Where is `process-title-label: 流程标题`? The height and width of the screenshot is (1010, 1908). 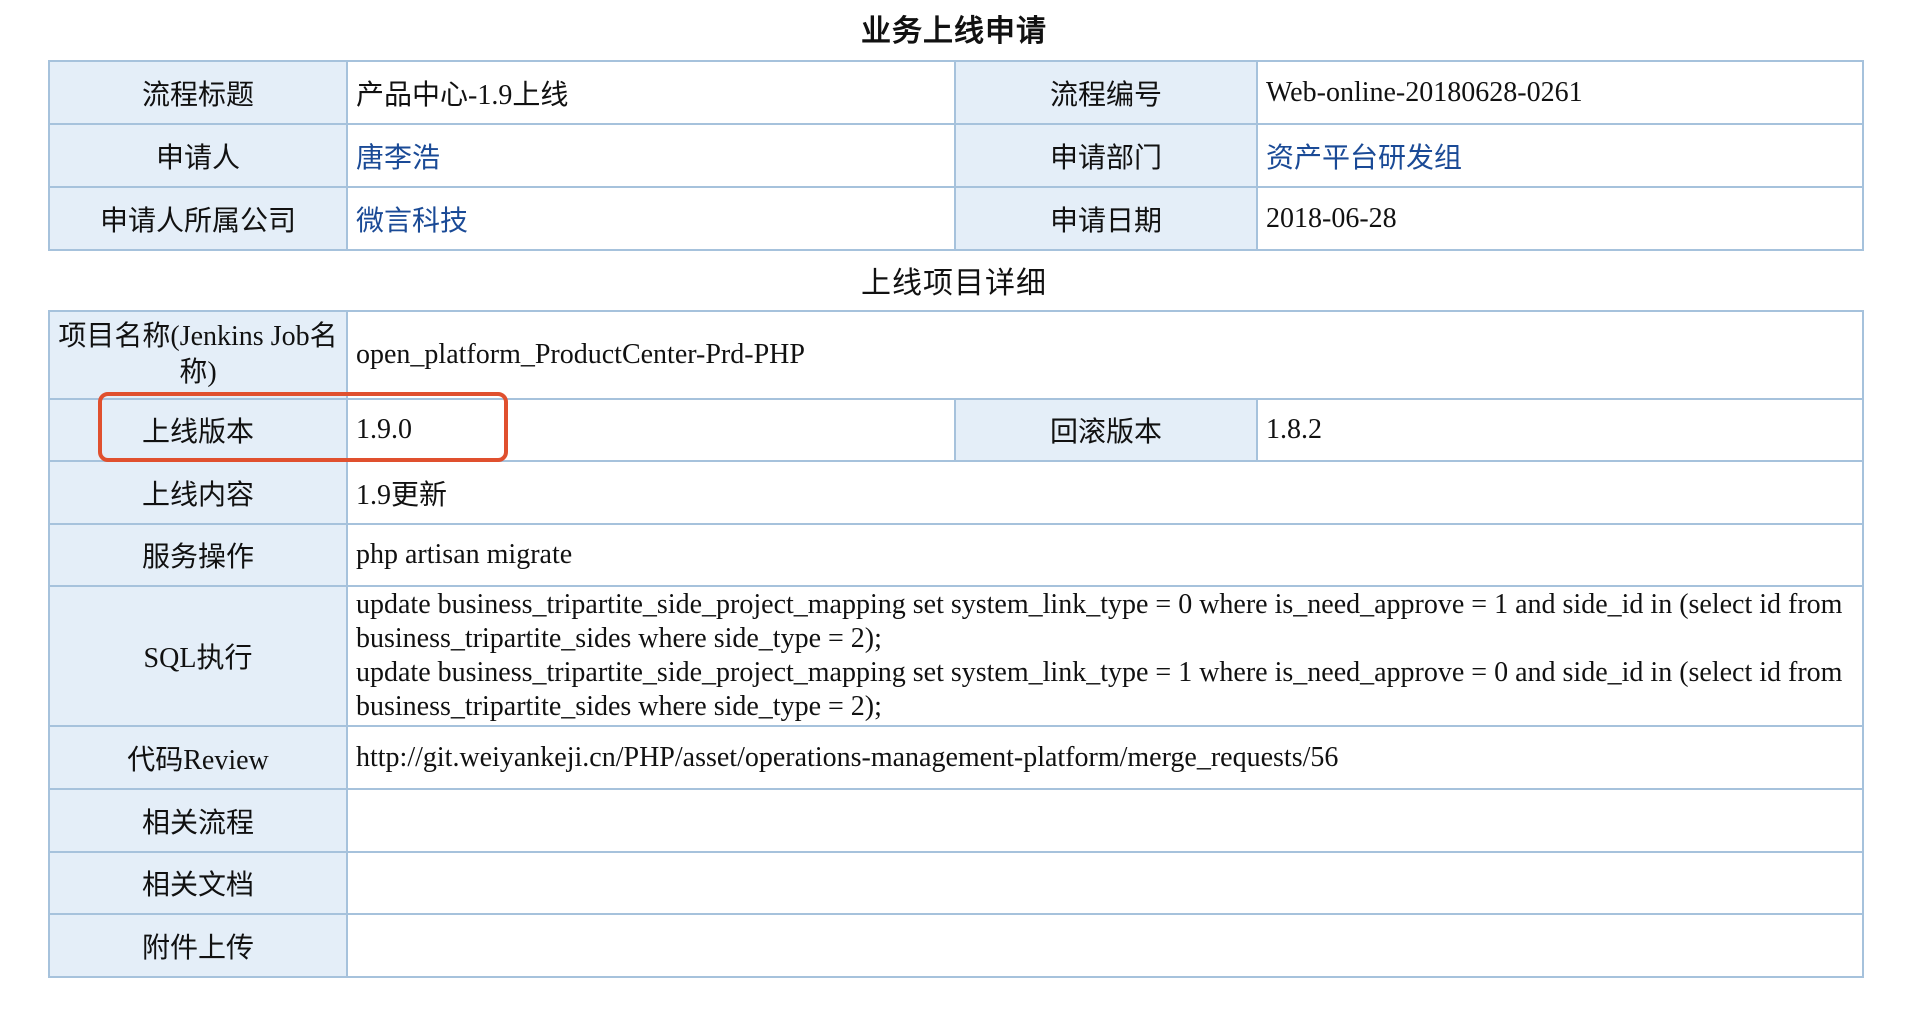 process-title-label: 流程标题 is located at coordinates (198, 92).